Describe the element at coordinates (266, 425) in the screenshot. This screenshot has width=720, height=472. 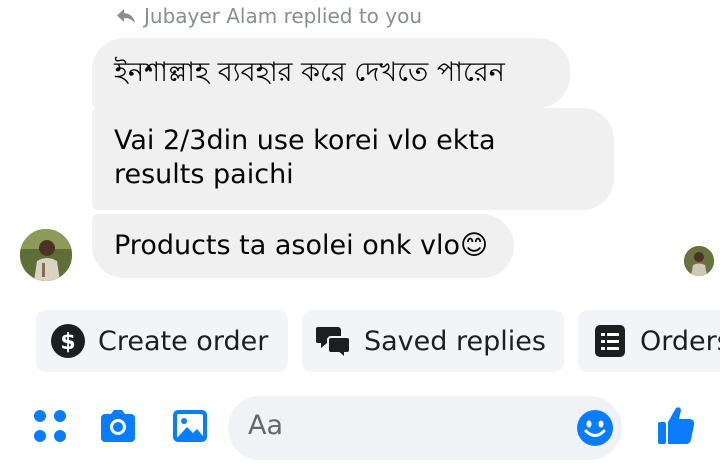
I see `message-input-placeholder: Aa` at that location.